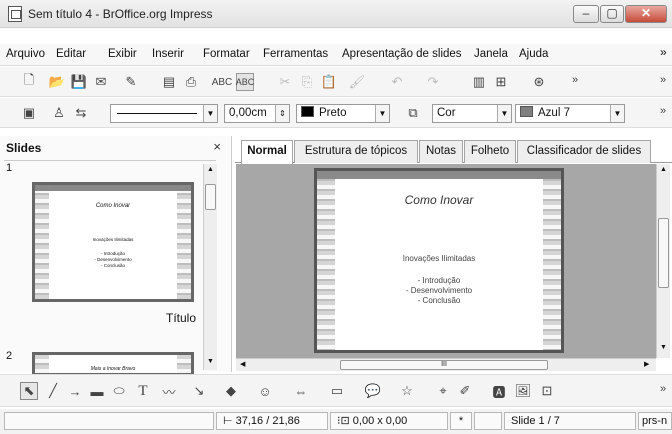  I want to click on table-icon: ⊞, so click(501, 82).